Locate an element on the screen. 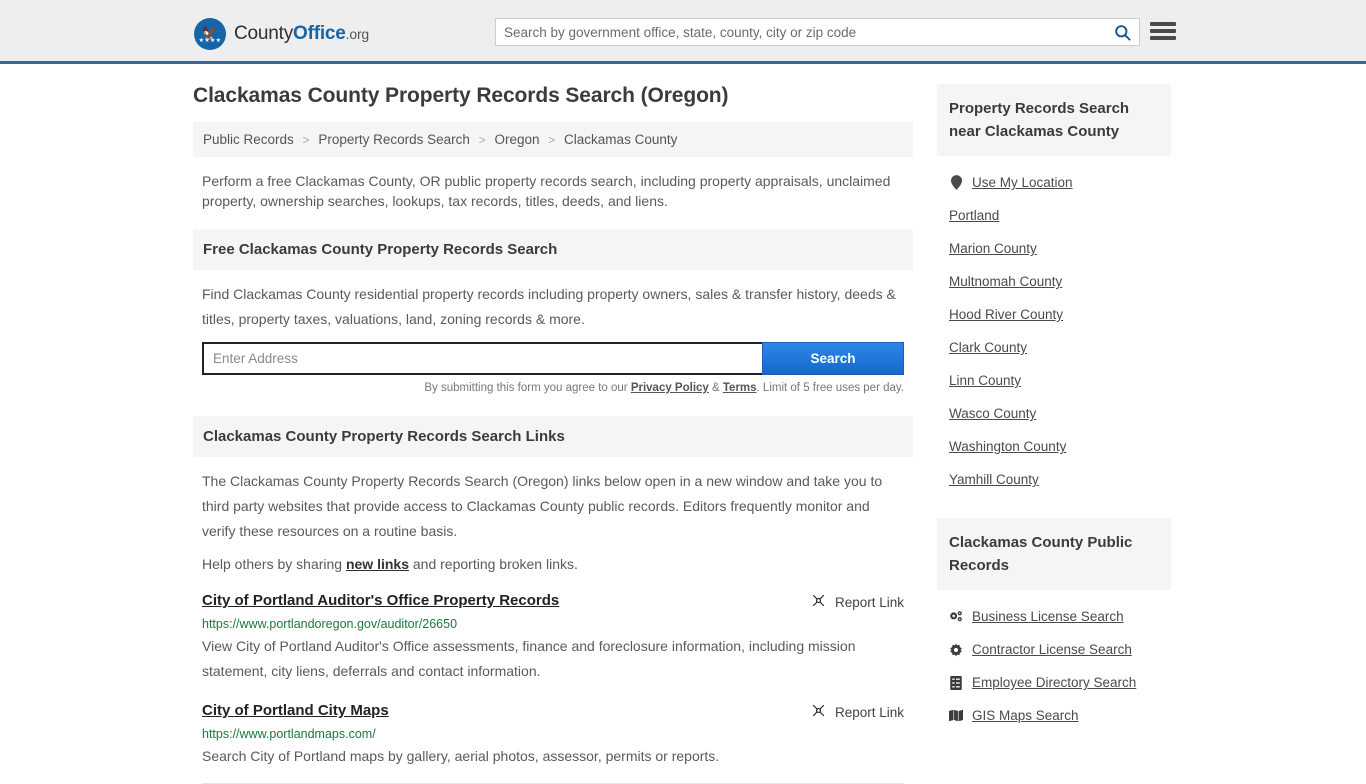 The width and height of the screenshot is (1366, 784). sidebar-item-yamhill-county: Yamhill County is located at coordinates (1054, 479).